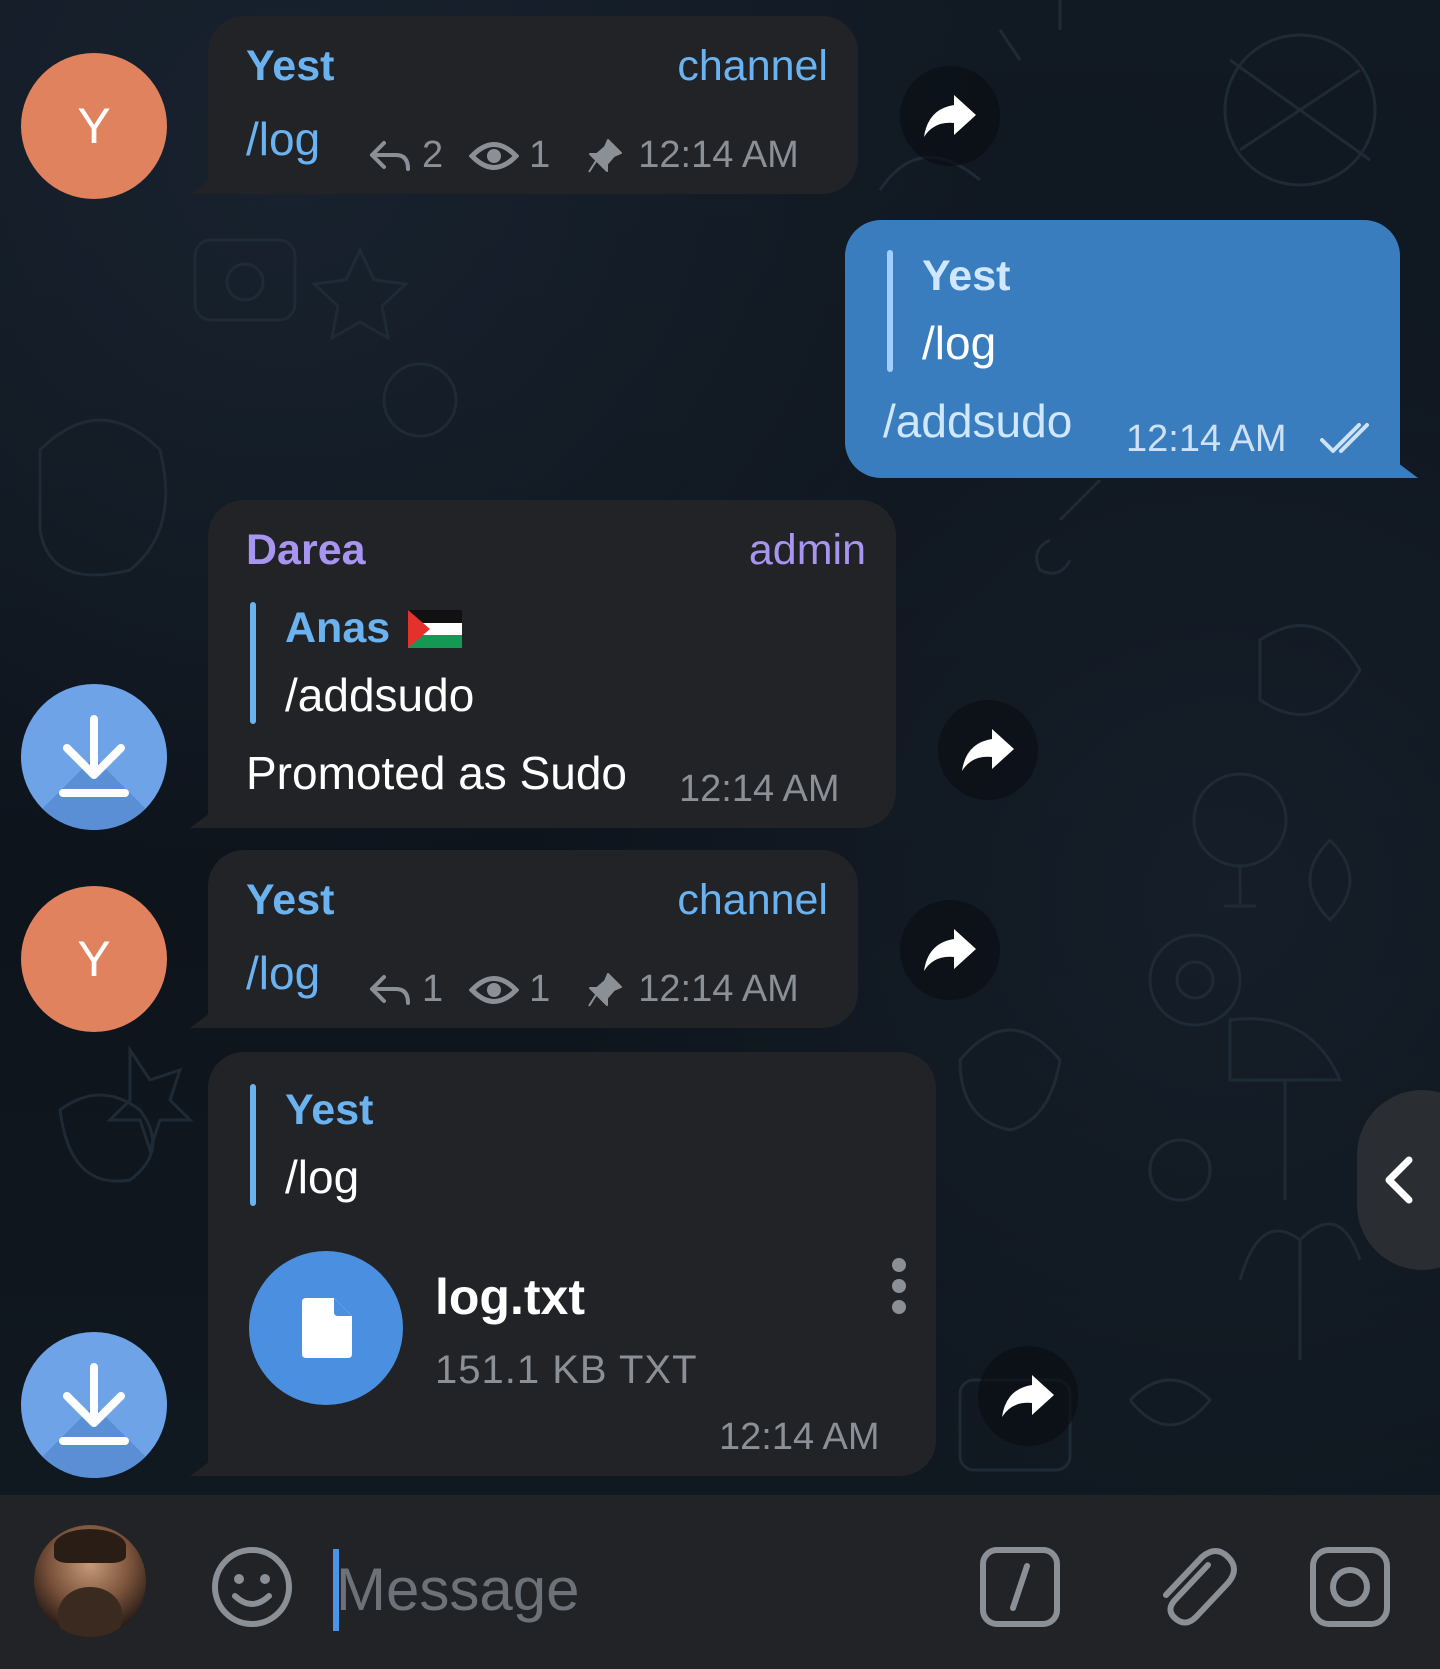  I want to click on file-message-bubble: Yest /log log.txt 151.1 KB TXT 12:14 AM, so click(572, 1264).